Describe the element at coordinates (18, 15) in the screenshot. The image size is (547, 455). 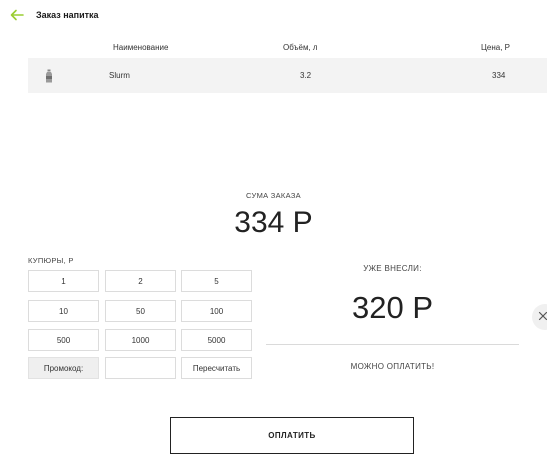
I see `back-arrow-icon` at that location.